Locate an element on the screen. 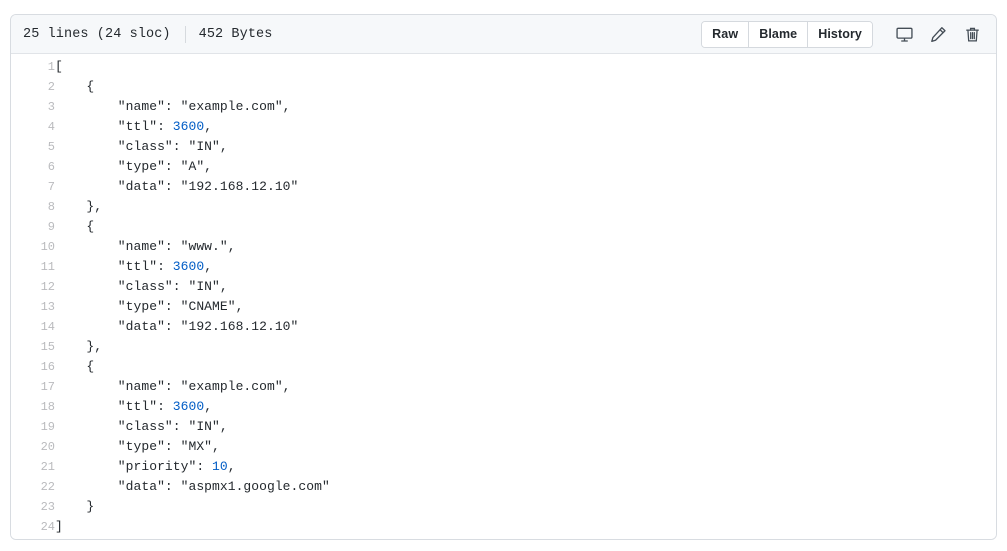 The image size is (1007, 551). line-number: 19 is located at coordinates (33, 427).